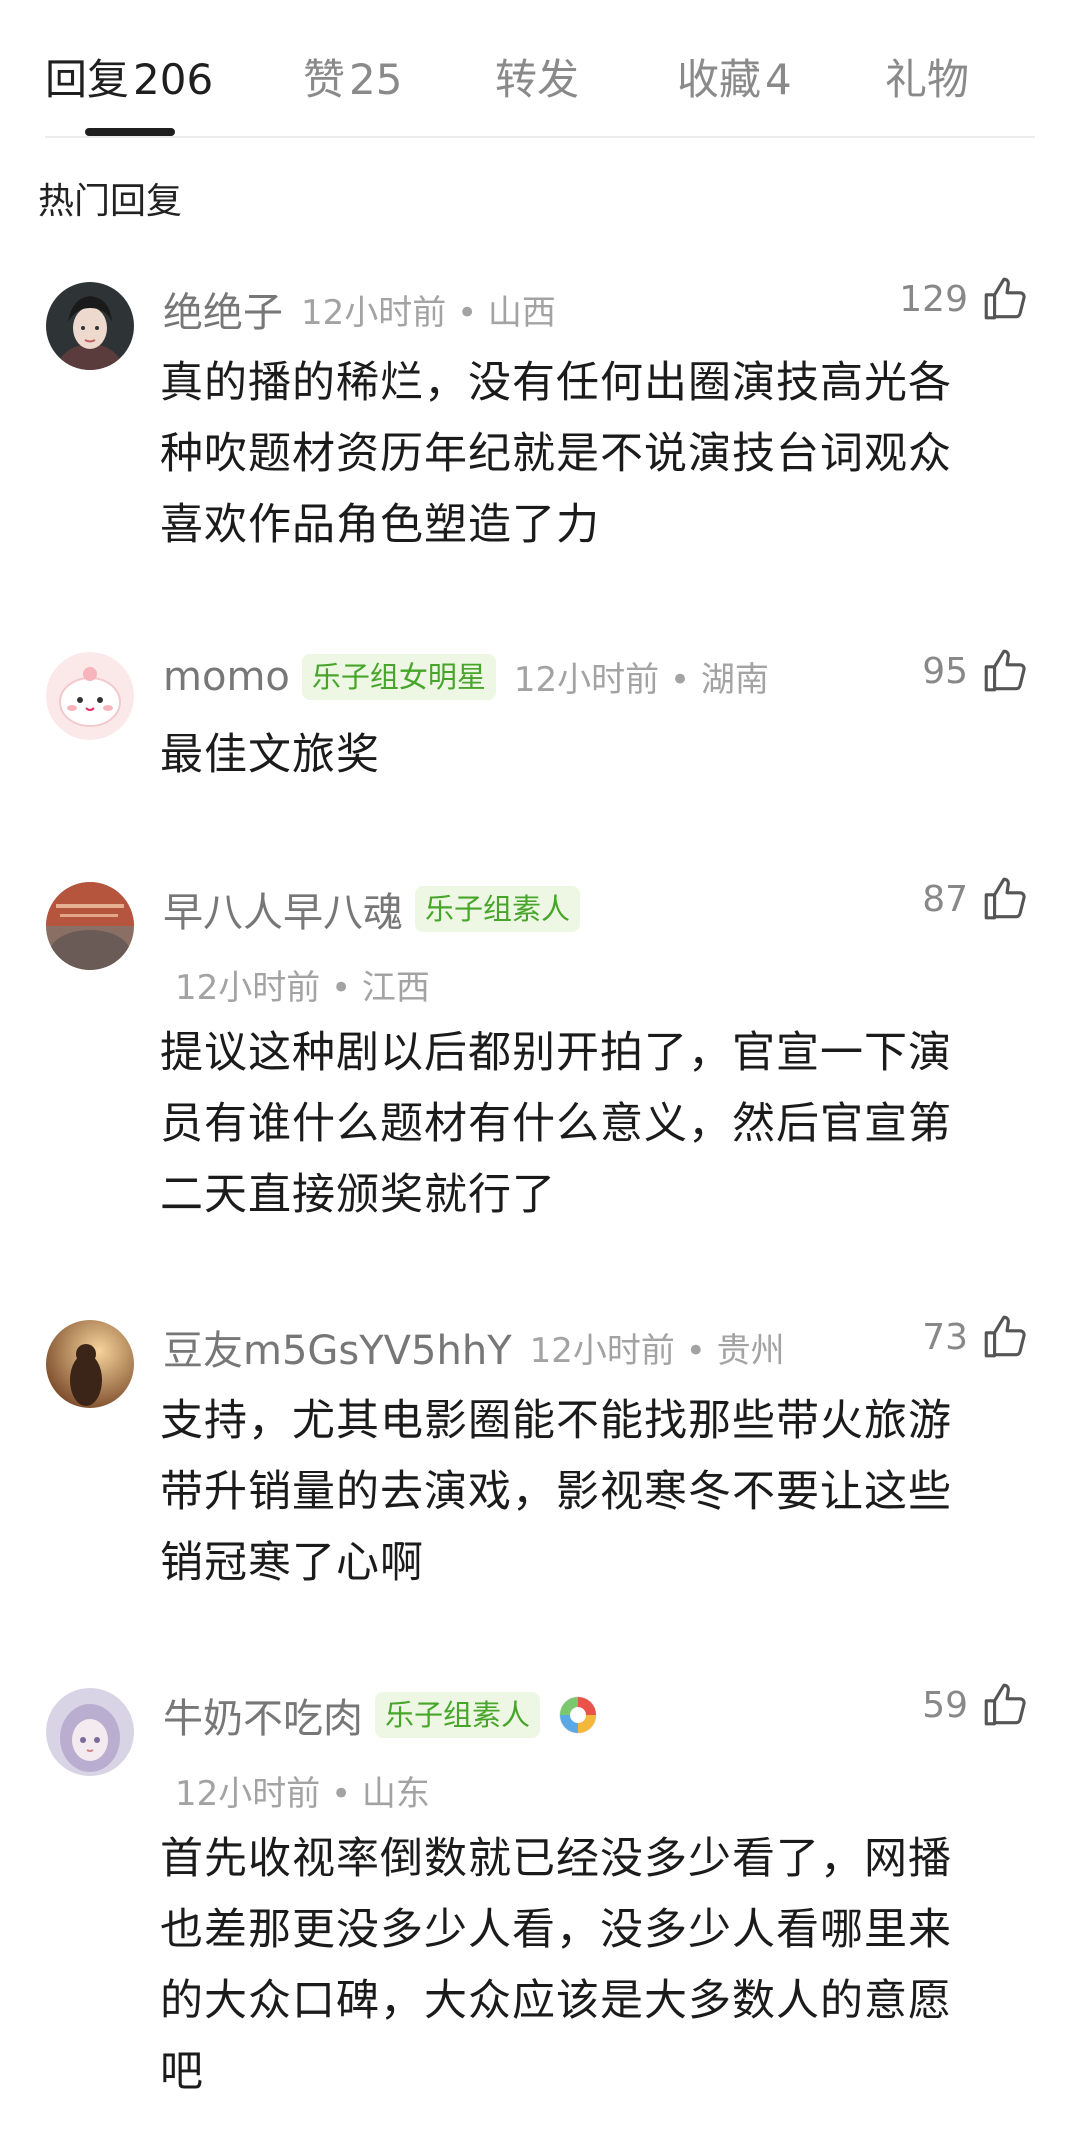  What do you see at coordinates (945, 671) in the screenshot?
I see `like-count: 95` at bounding box center [945, 671].